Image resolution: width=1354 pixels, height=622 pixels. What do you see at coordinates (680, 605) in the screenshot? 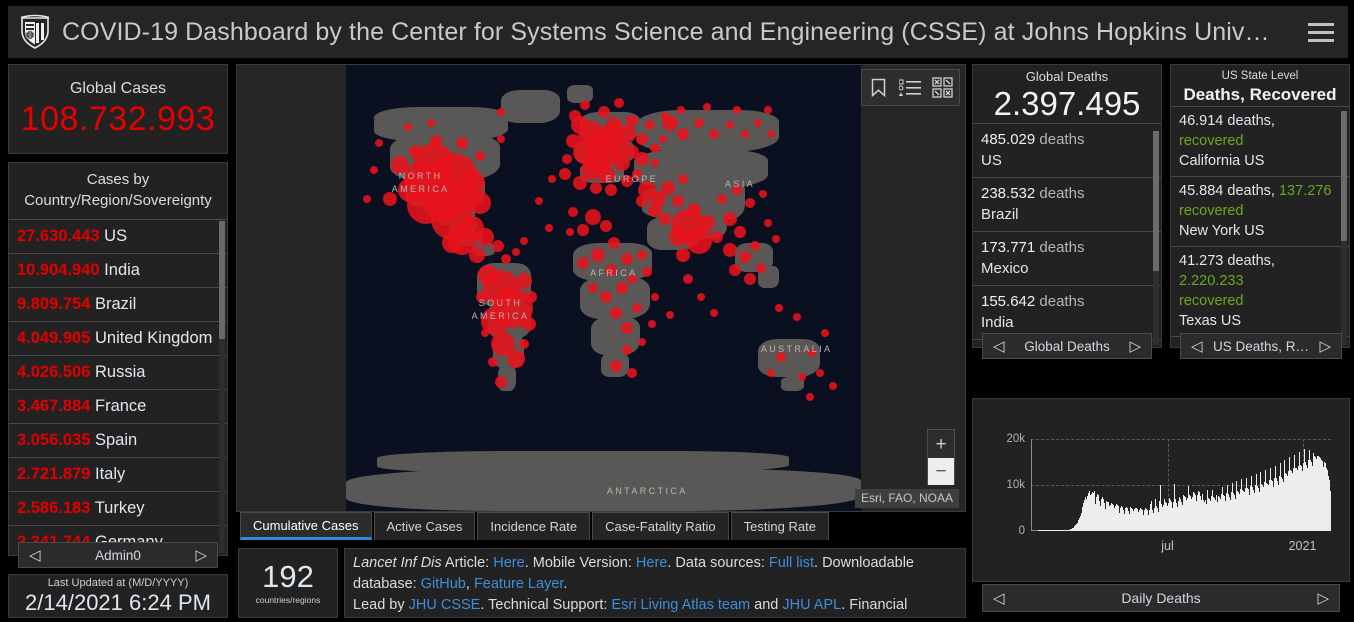
I see `footer-link: Esri Living Atlas team` at bounding box center [680, 605].